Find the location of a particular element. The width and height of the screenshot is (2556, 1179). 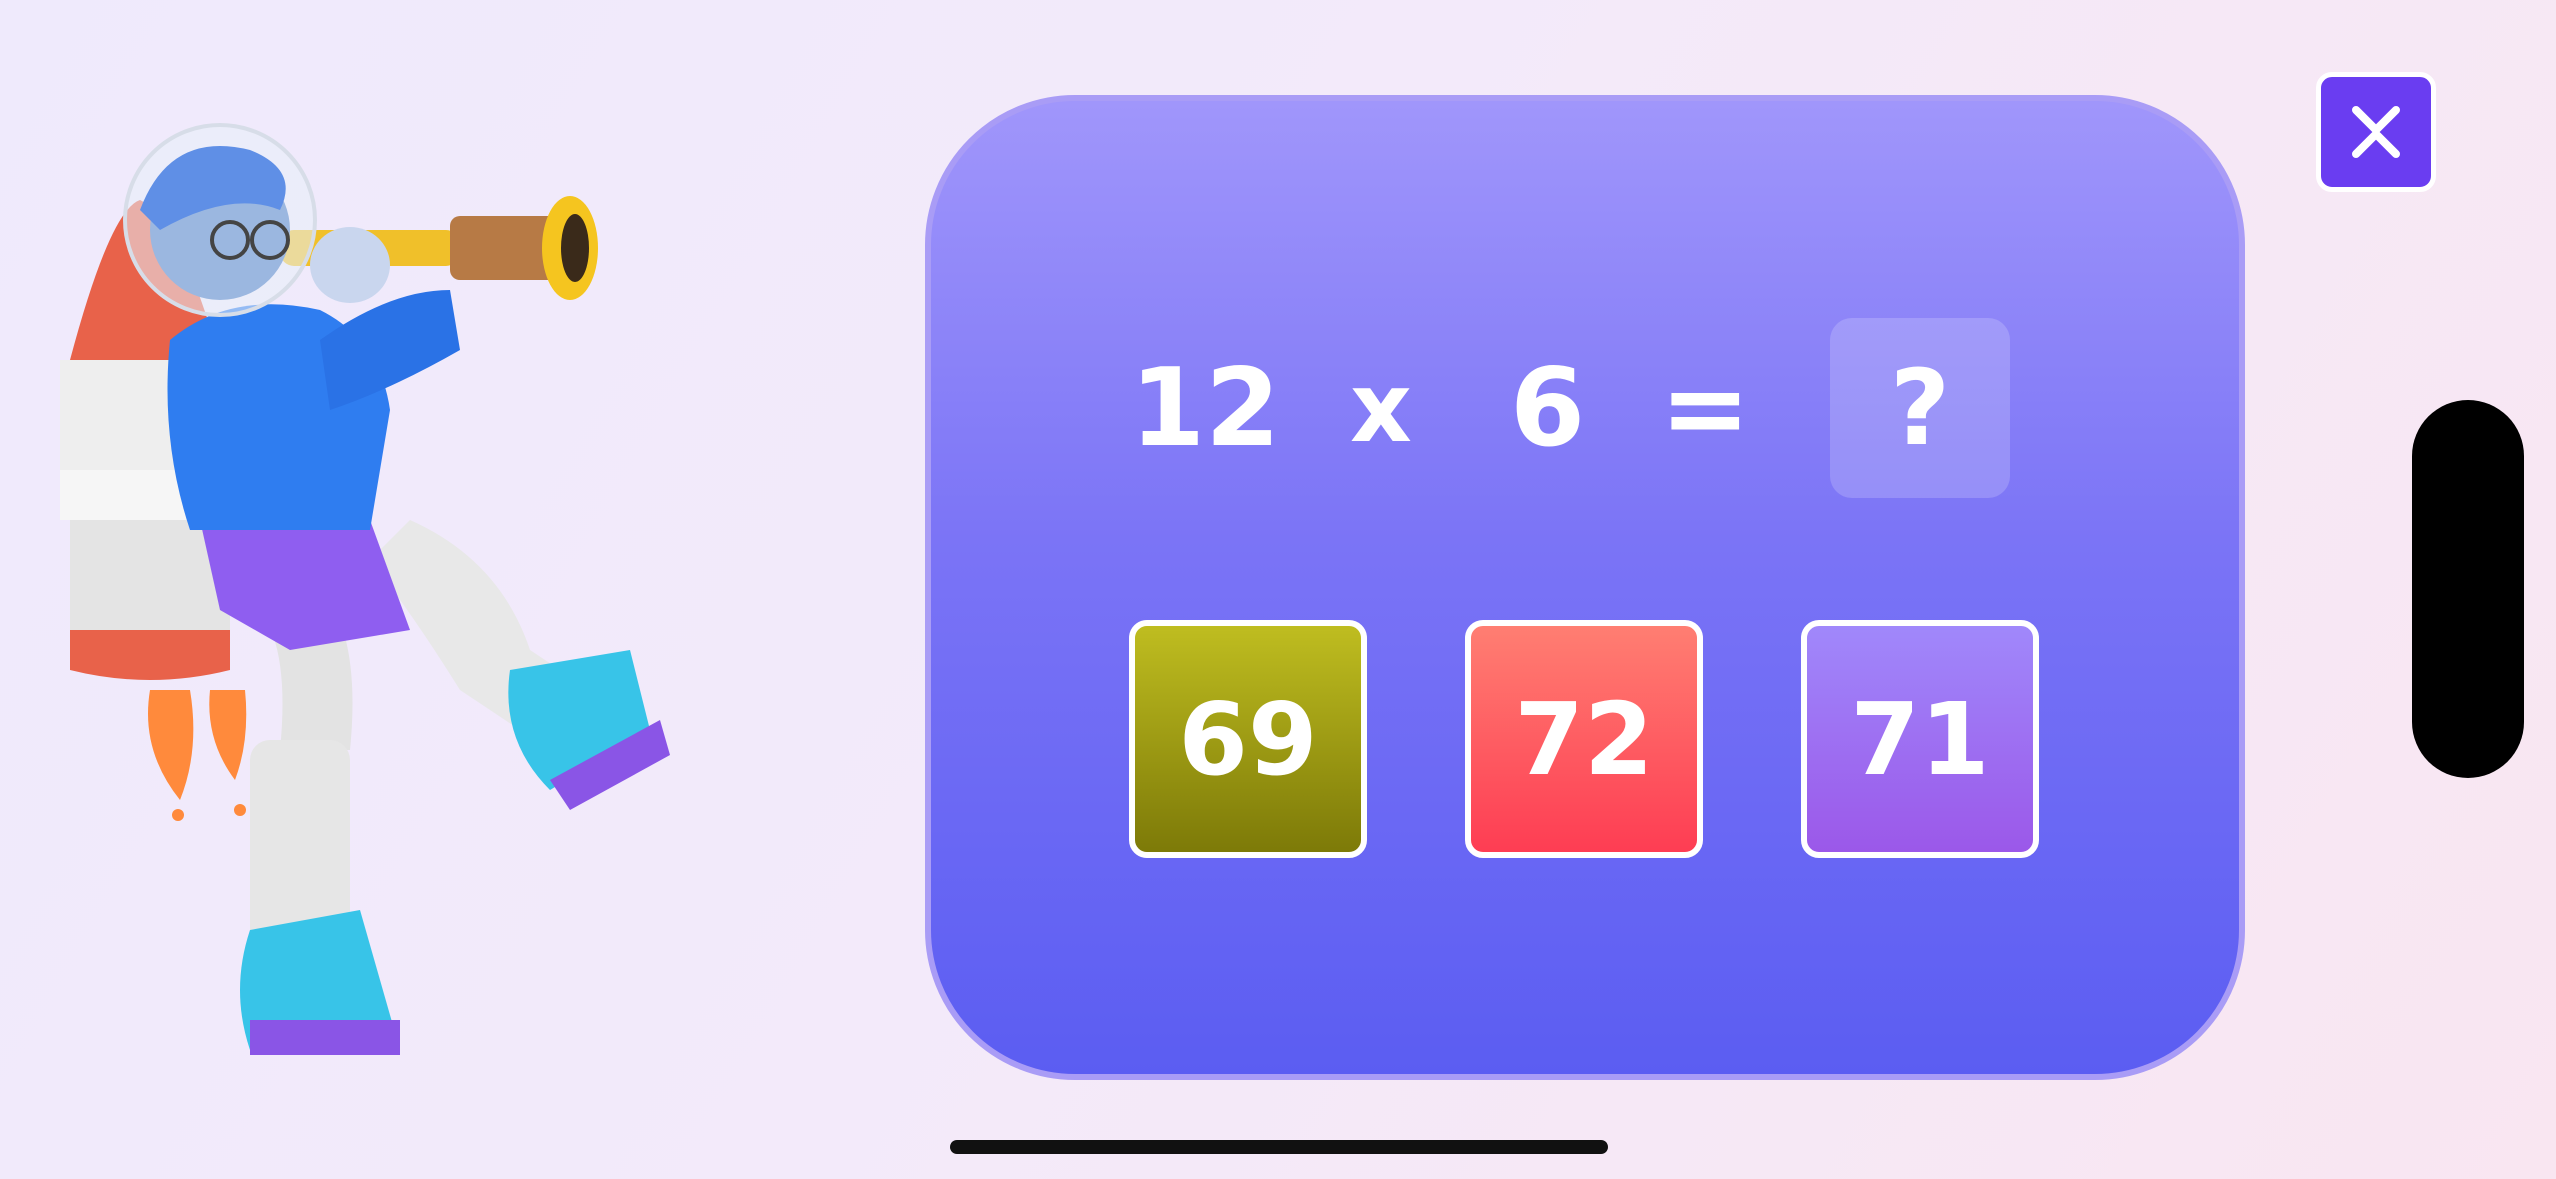

home-indicator is located at coordinates (1279, 1147).